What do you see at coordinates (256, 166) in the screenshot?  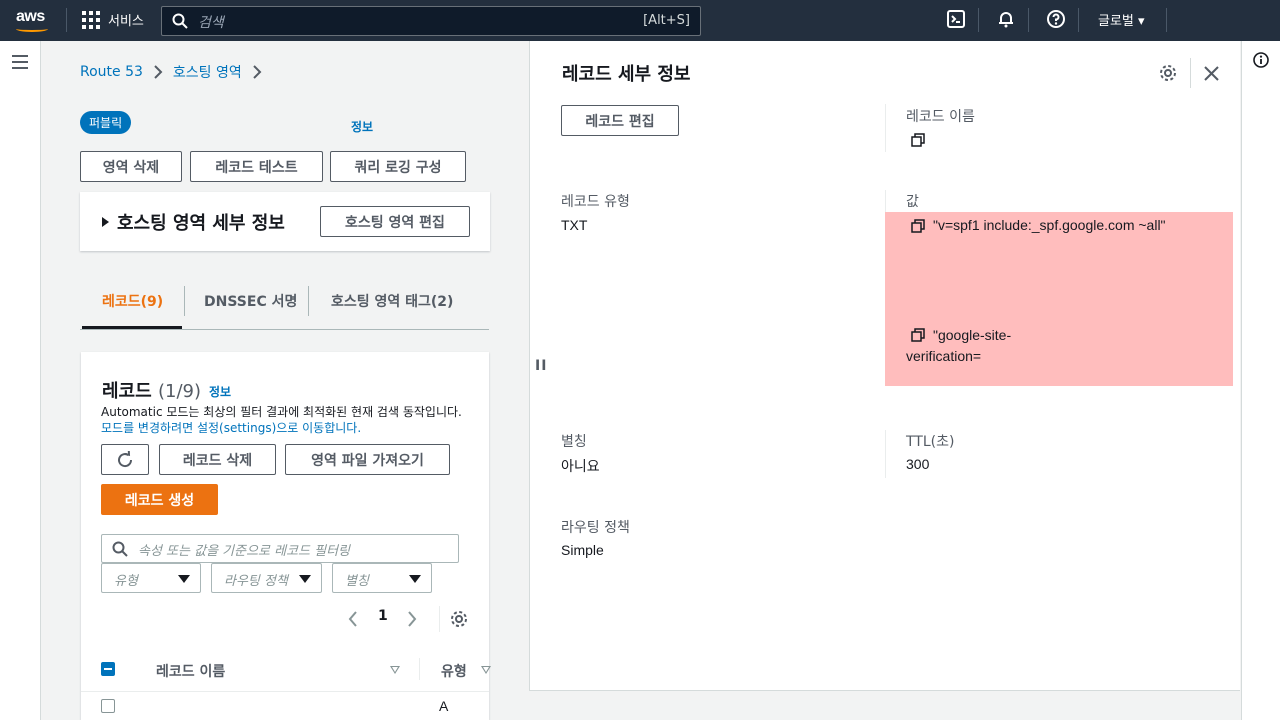 I see `test-record-button: 레코드 테스트` at bounding box center [256, 166].